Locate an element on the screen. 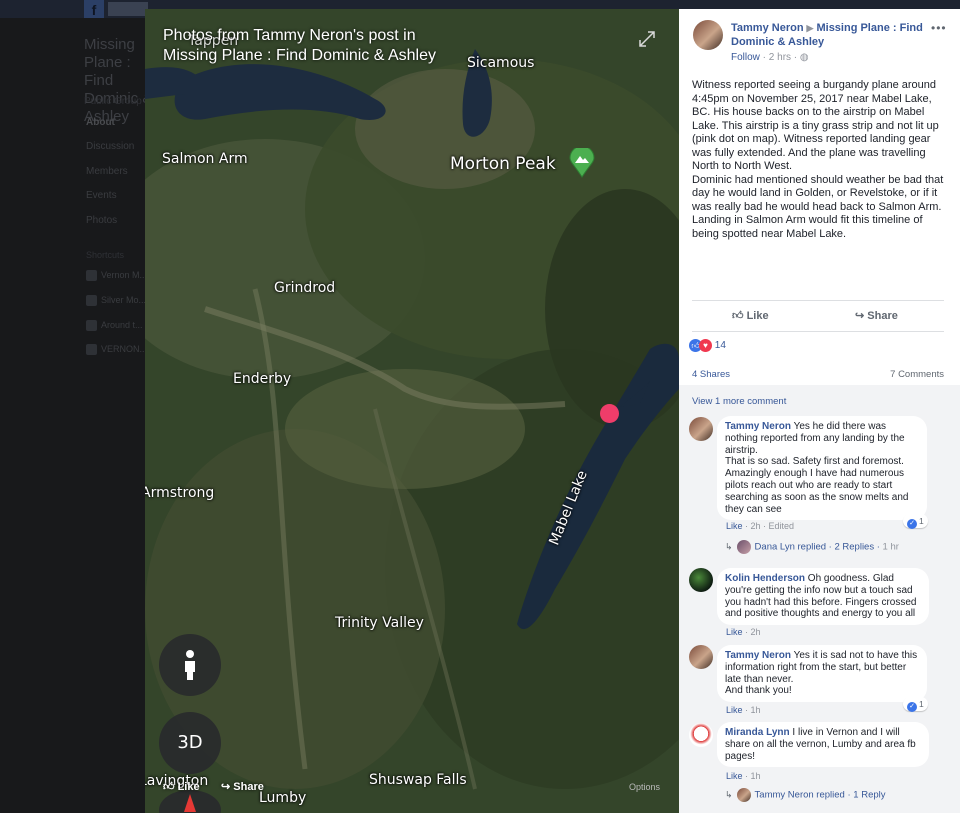 This screenshot has width=960, height=813. street-view-button is located at coordinates (190, 665).